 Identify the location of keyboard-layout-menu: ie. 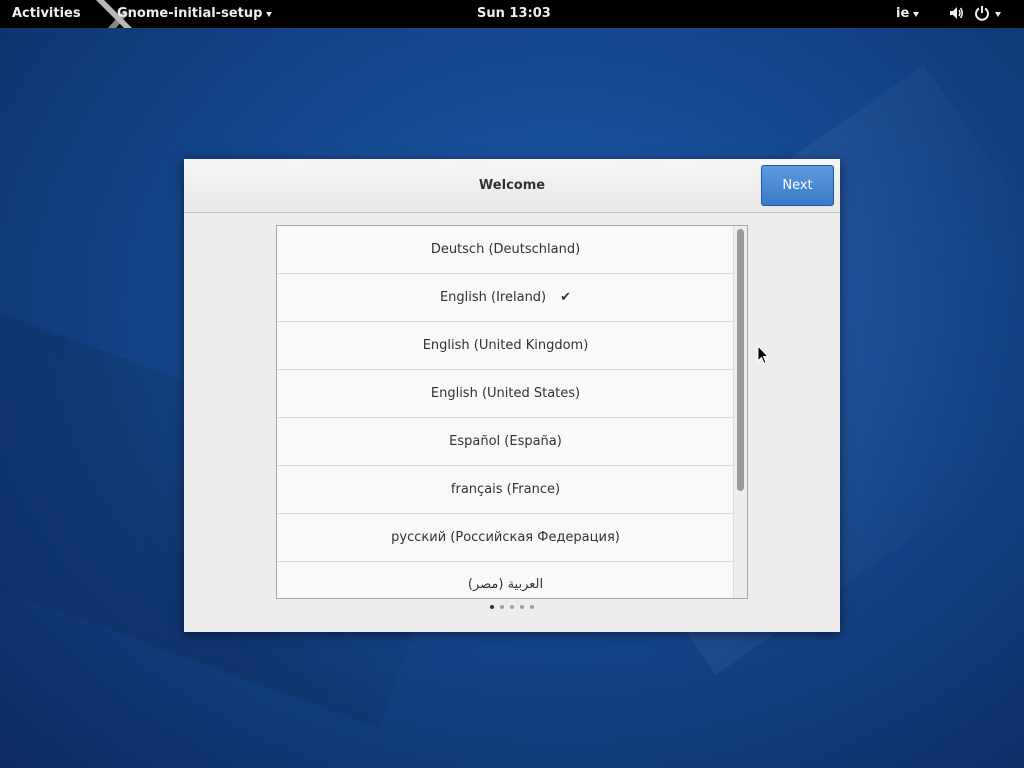
(908, 13).